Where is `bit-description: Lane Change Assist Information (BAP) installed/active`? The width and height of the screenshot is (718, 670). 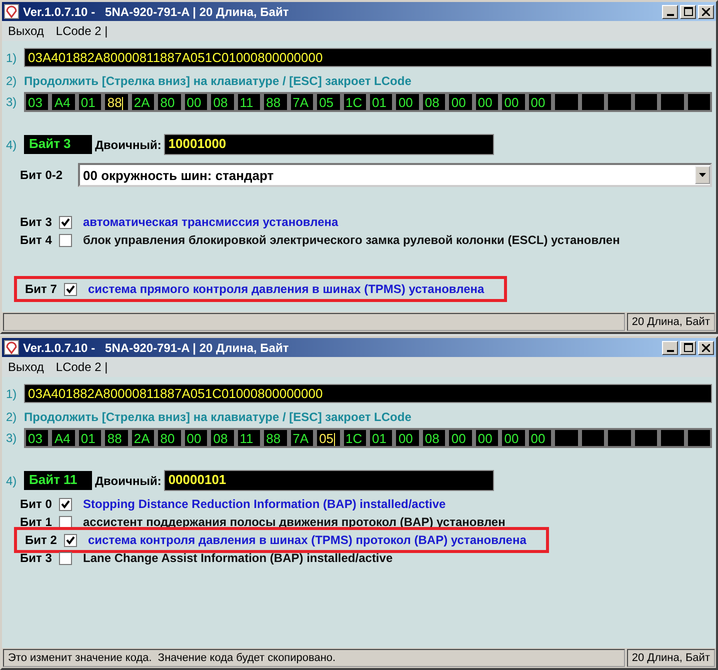 bit-description: Lane Change Assist Information (BAP) installed/active is located at coordinates (238, 558).